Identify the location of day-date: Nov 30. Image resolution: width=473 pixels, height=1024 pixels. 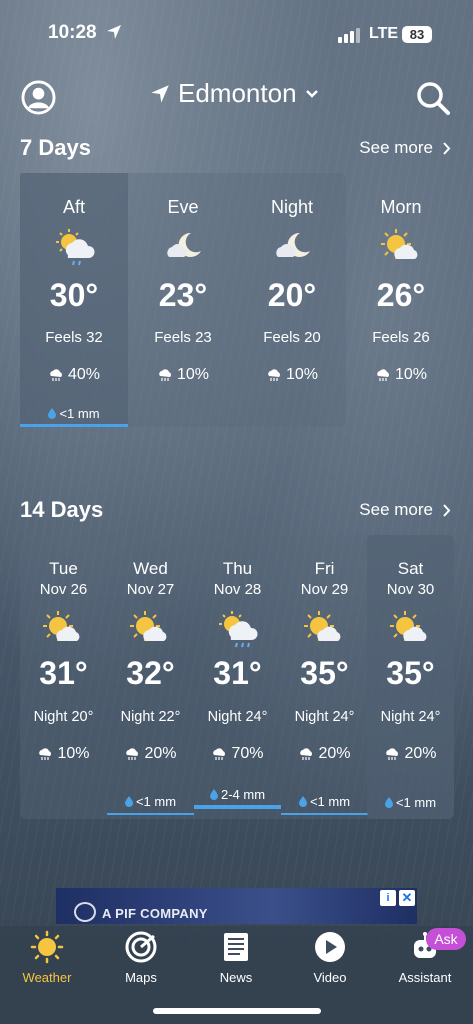
(410, 589).